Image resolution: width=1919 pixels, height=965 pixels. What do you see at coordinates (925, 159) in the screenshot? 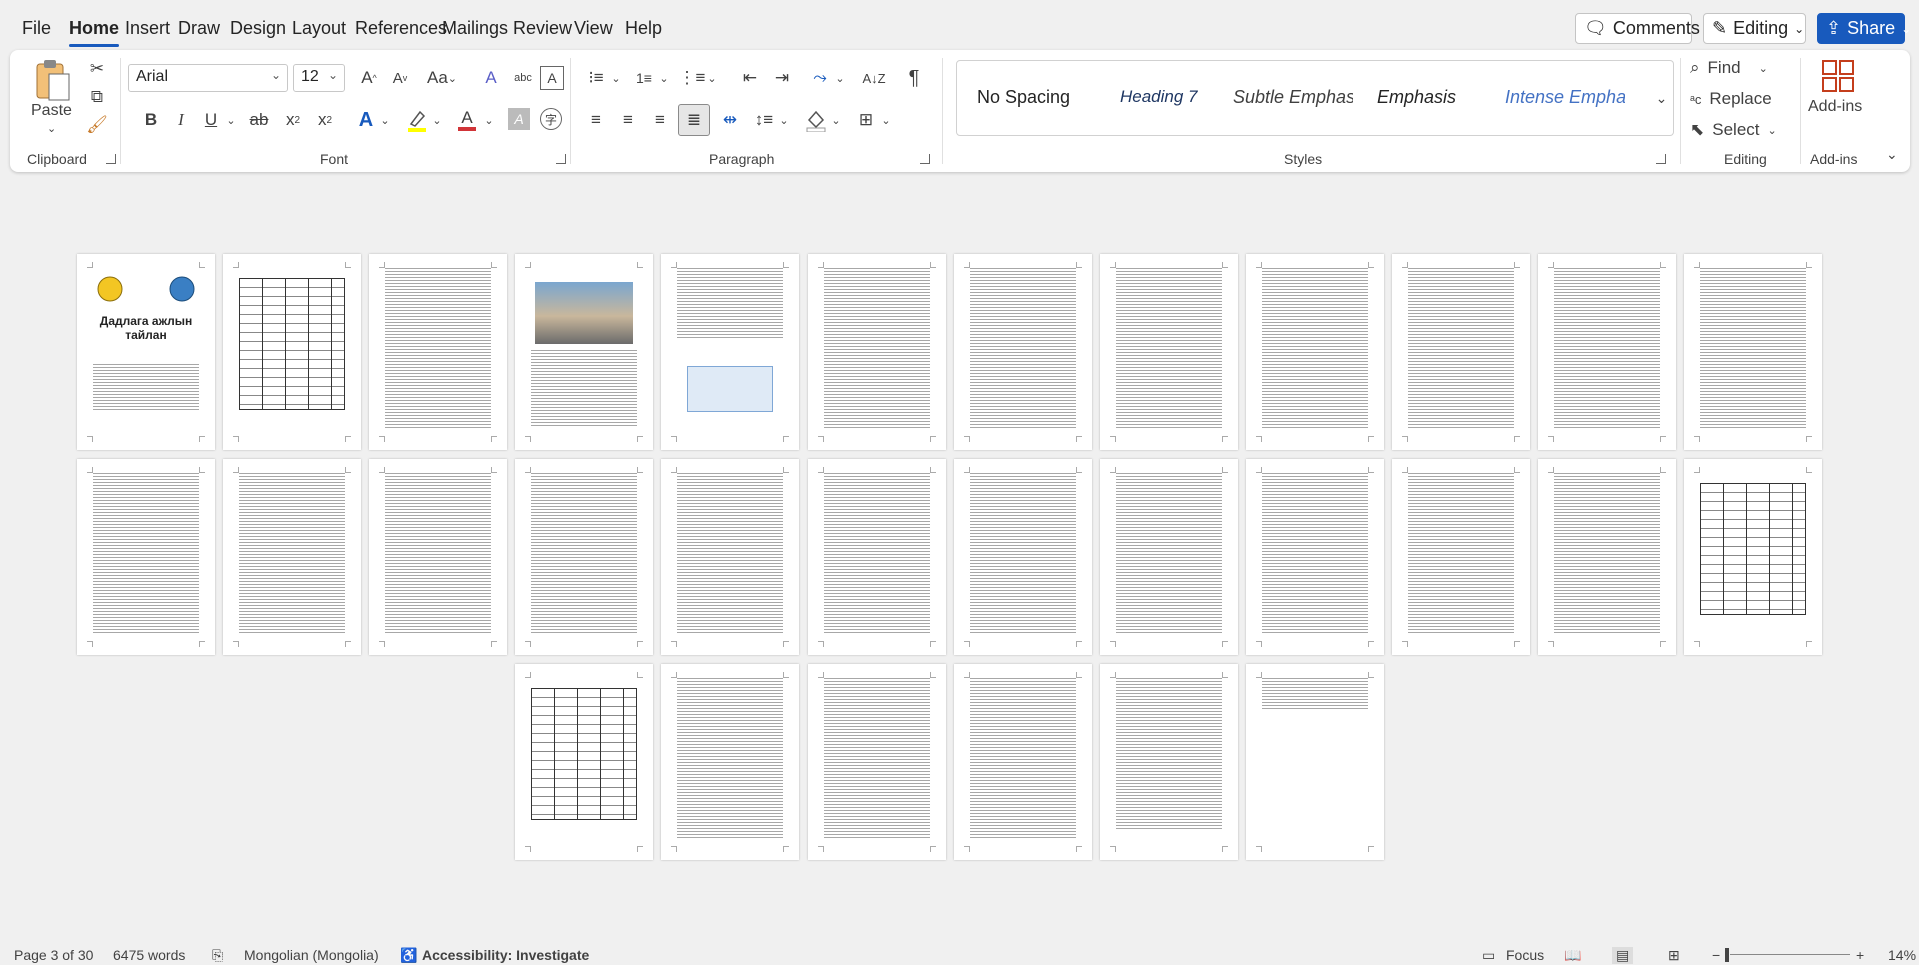
I see `paragraph-launcher-icon` at bounding box center [925, 159].